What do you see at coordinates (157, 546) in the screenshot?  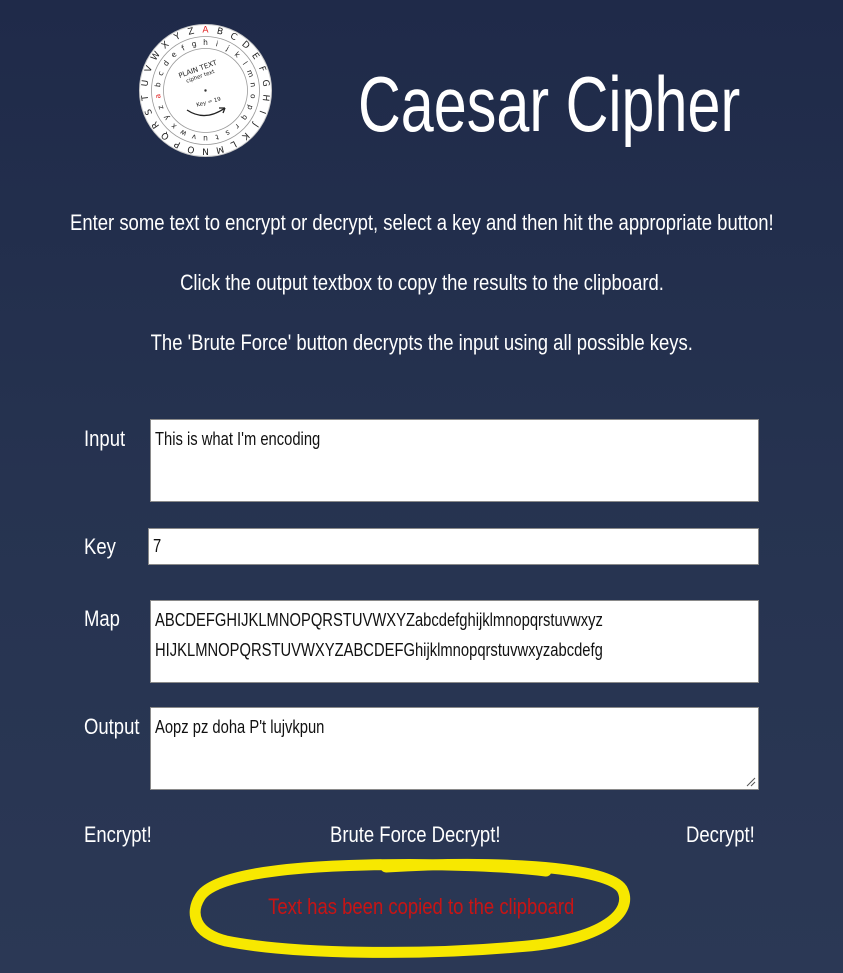 I see `key-value: 7` at bounding box center [157, 546].